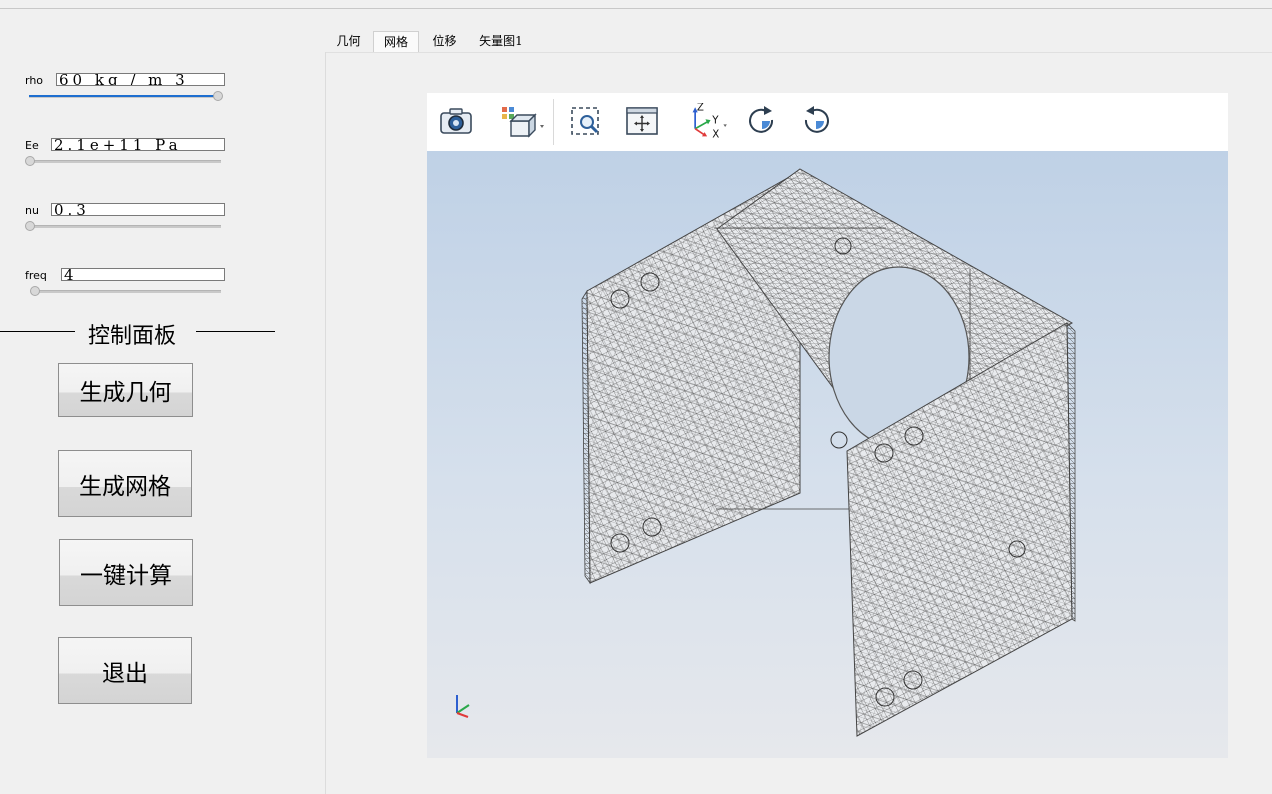 This screenshot has height=794, width=1272. I want to click on axis-triad-icon, so click(463, 706).